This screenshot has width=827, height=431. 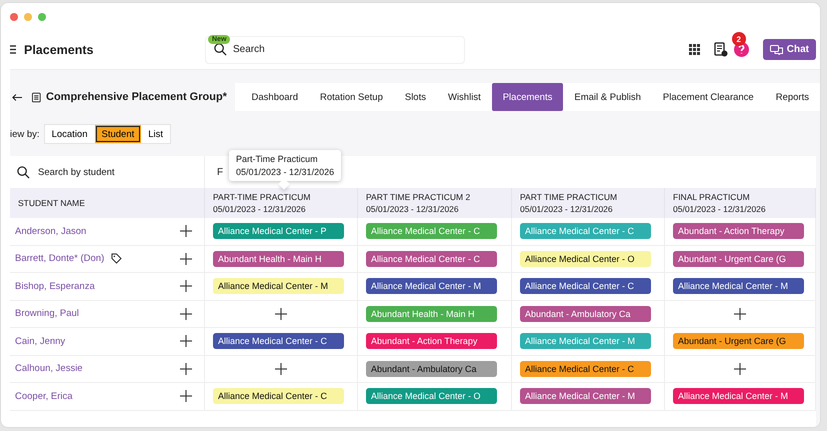 What do you see at coordinates (277, 159) in the screenshot?
I see `tooltip-title: Part-Time Practicum` at bounding box center [277, 159].